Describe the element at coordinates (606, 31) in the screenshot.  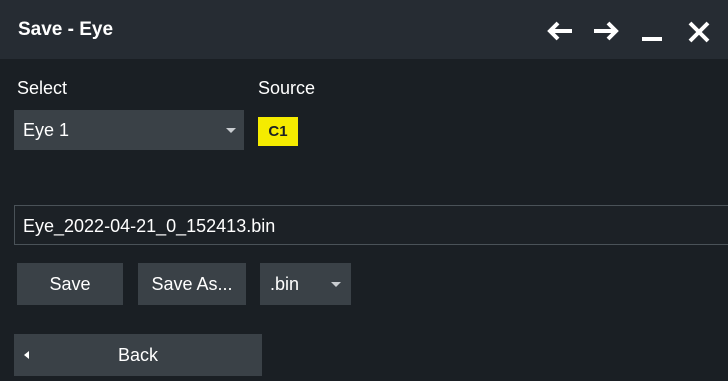
I see `arrow-right-icon` at that location.